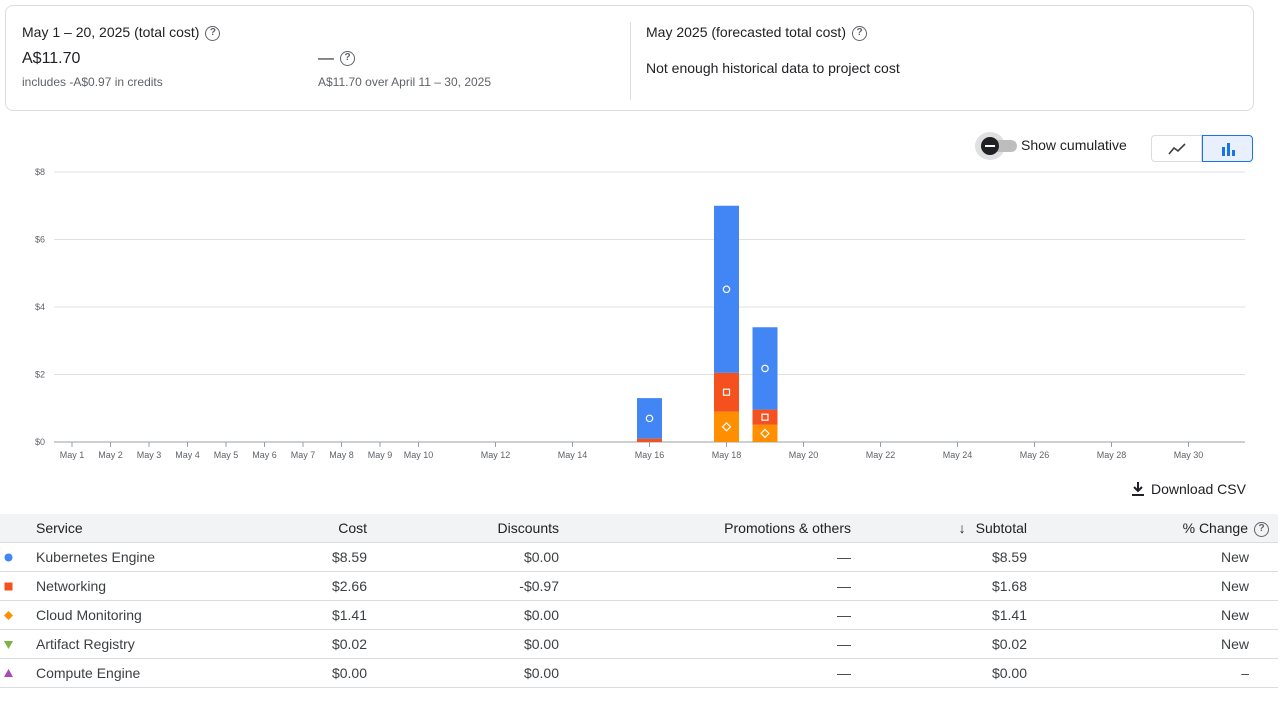 The width and height of the screenshot is (1282, 717). Describe the element at coordinates (352, 528) in the screenshot. I see `col-header-cost: Cost` at that location.